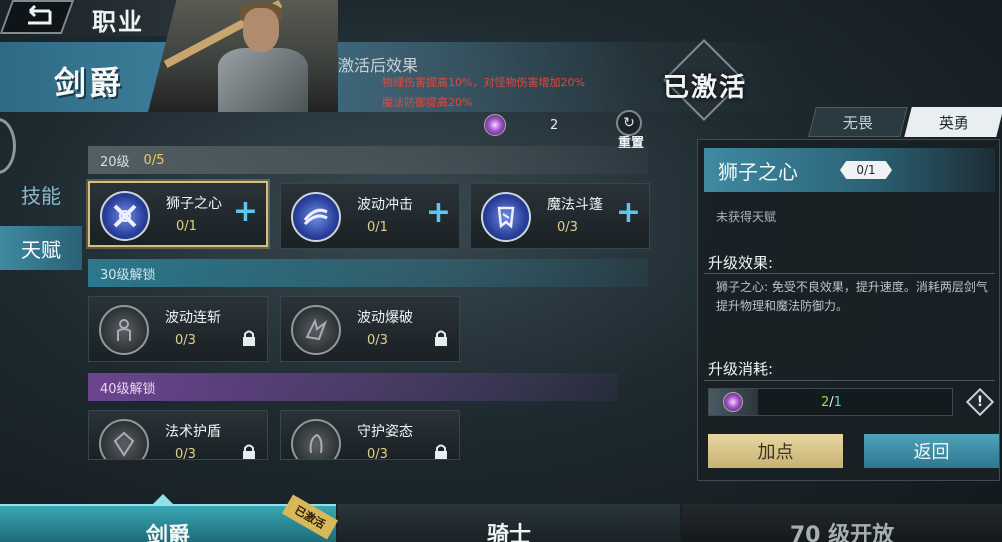 This screenshot has height=542, width=1002. What do you see at coordinates (316, 439) in the screenshot?
I see `guard-stance-icon` at bounding box center [316, 439].